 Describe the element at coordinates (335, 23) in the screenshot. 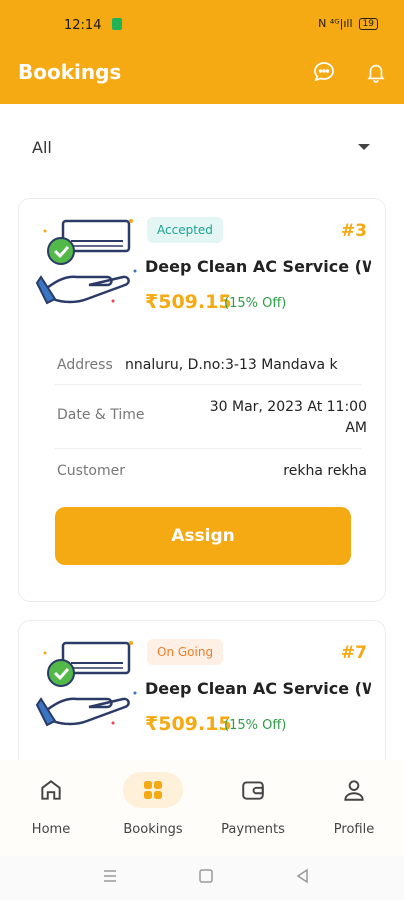

I see `signal-text: N ⁴ᴳ|ıll` at that location.